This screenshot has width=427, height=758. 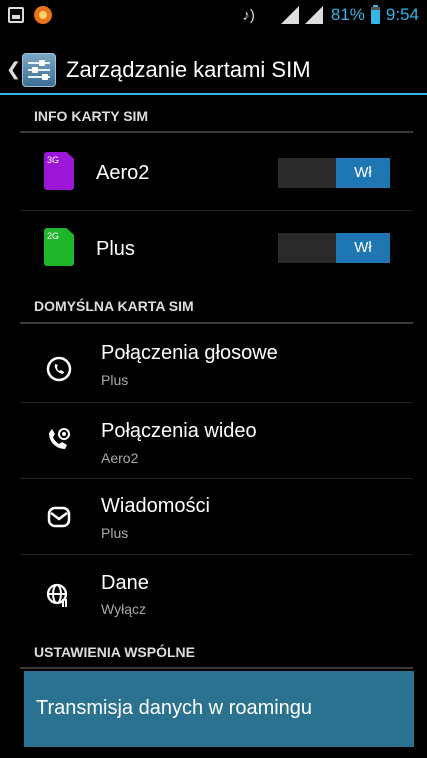 I want to click on status-bar: ♪) 81% 9:54, so click(x=213, y=16).